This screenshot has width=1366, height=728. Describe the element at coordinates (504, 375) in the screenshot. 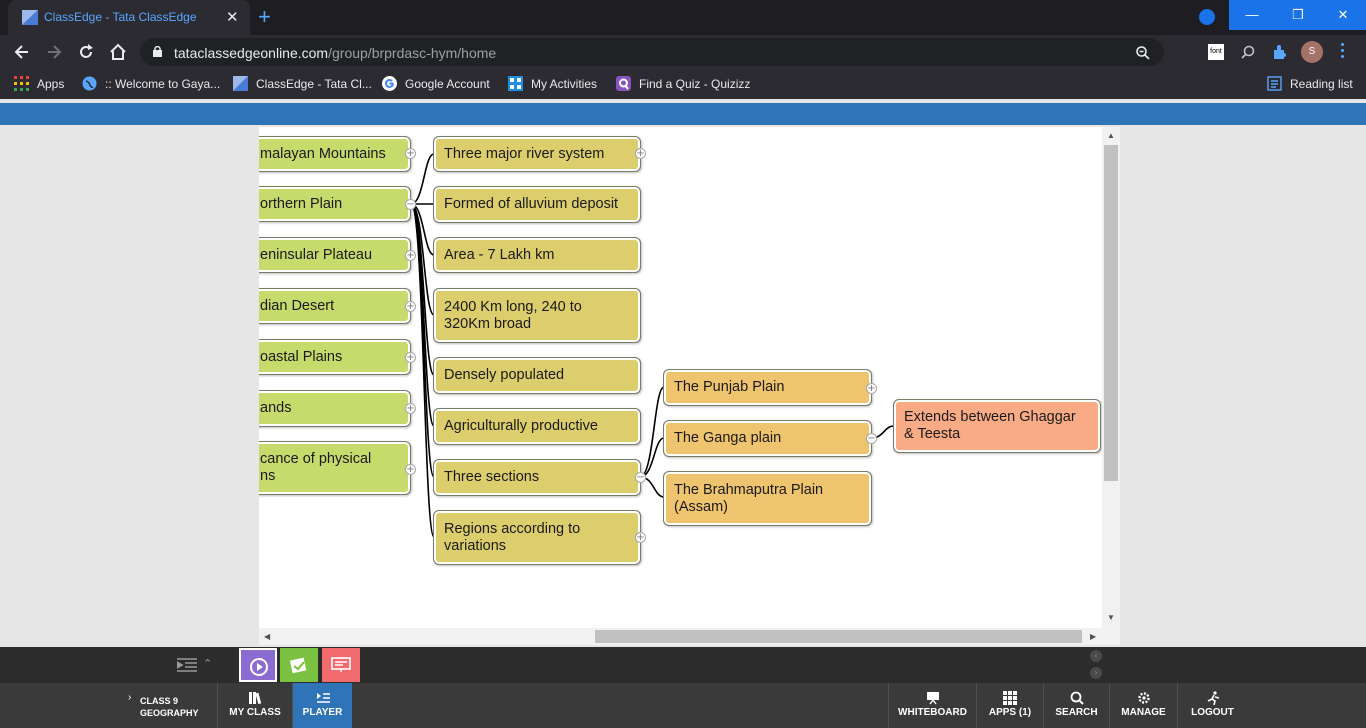

I see `node-label: Densely populated` at that location.